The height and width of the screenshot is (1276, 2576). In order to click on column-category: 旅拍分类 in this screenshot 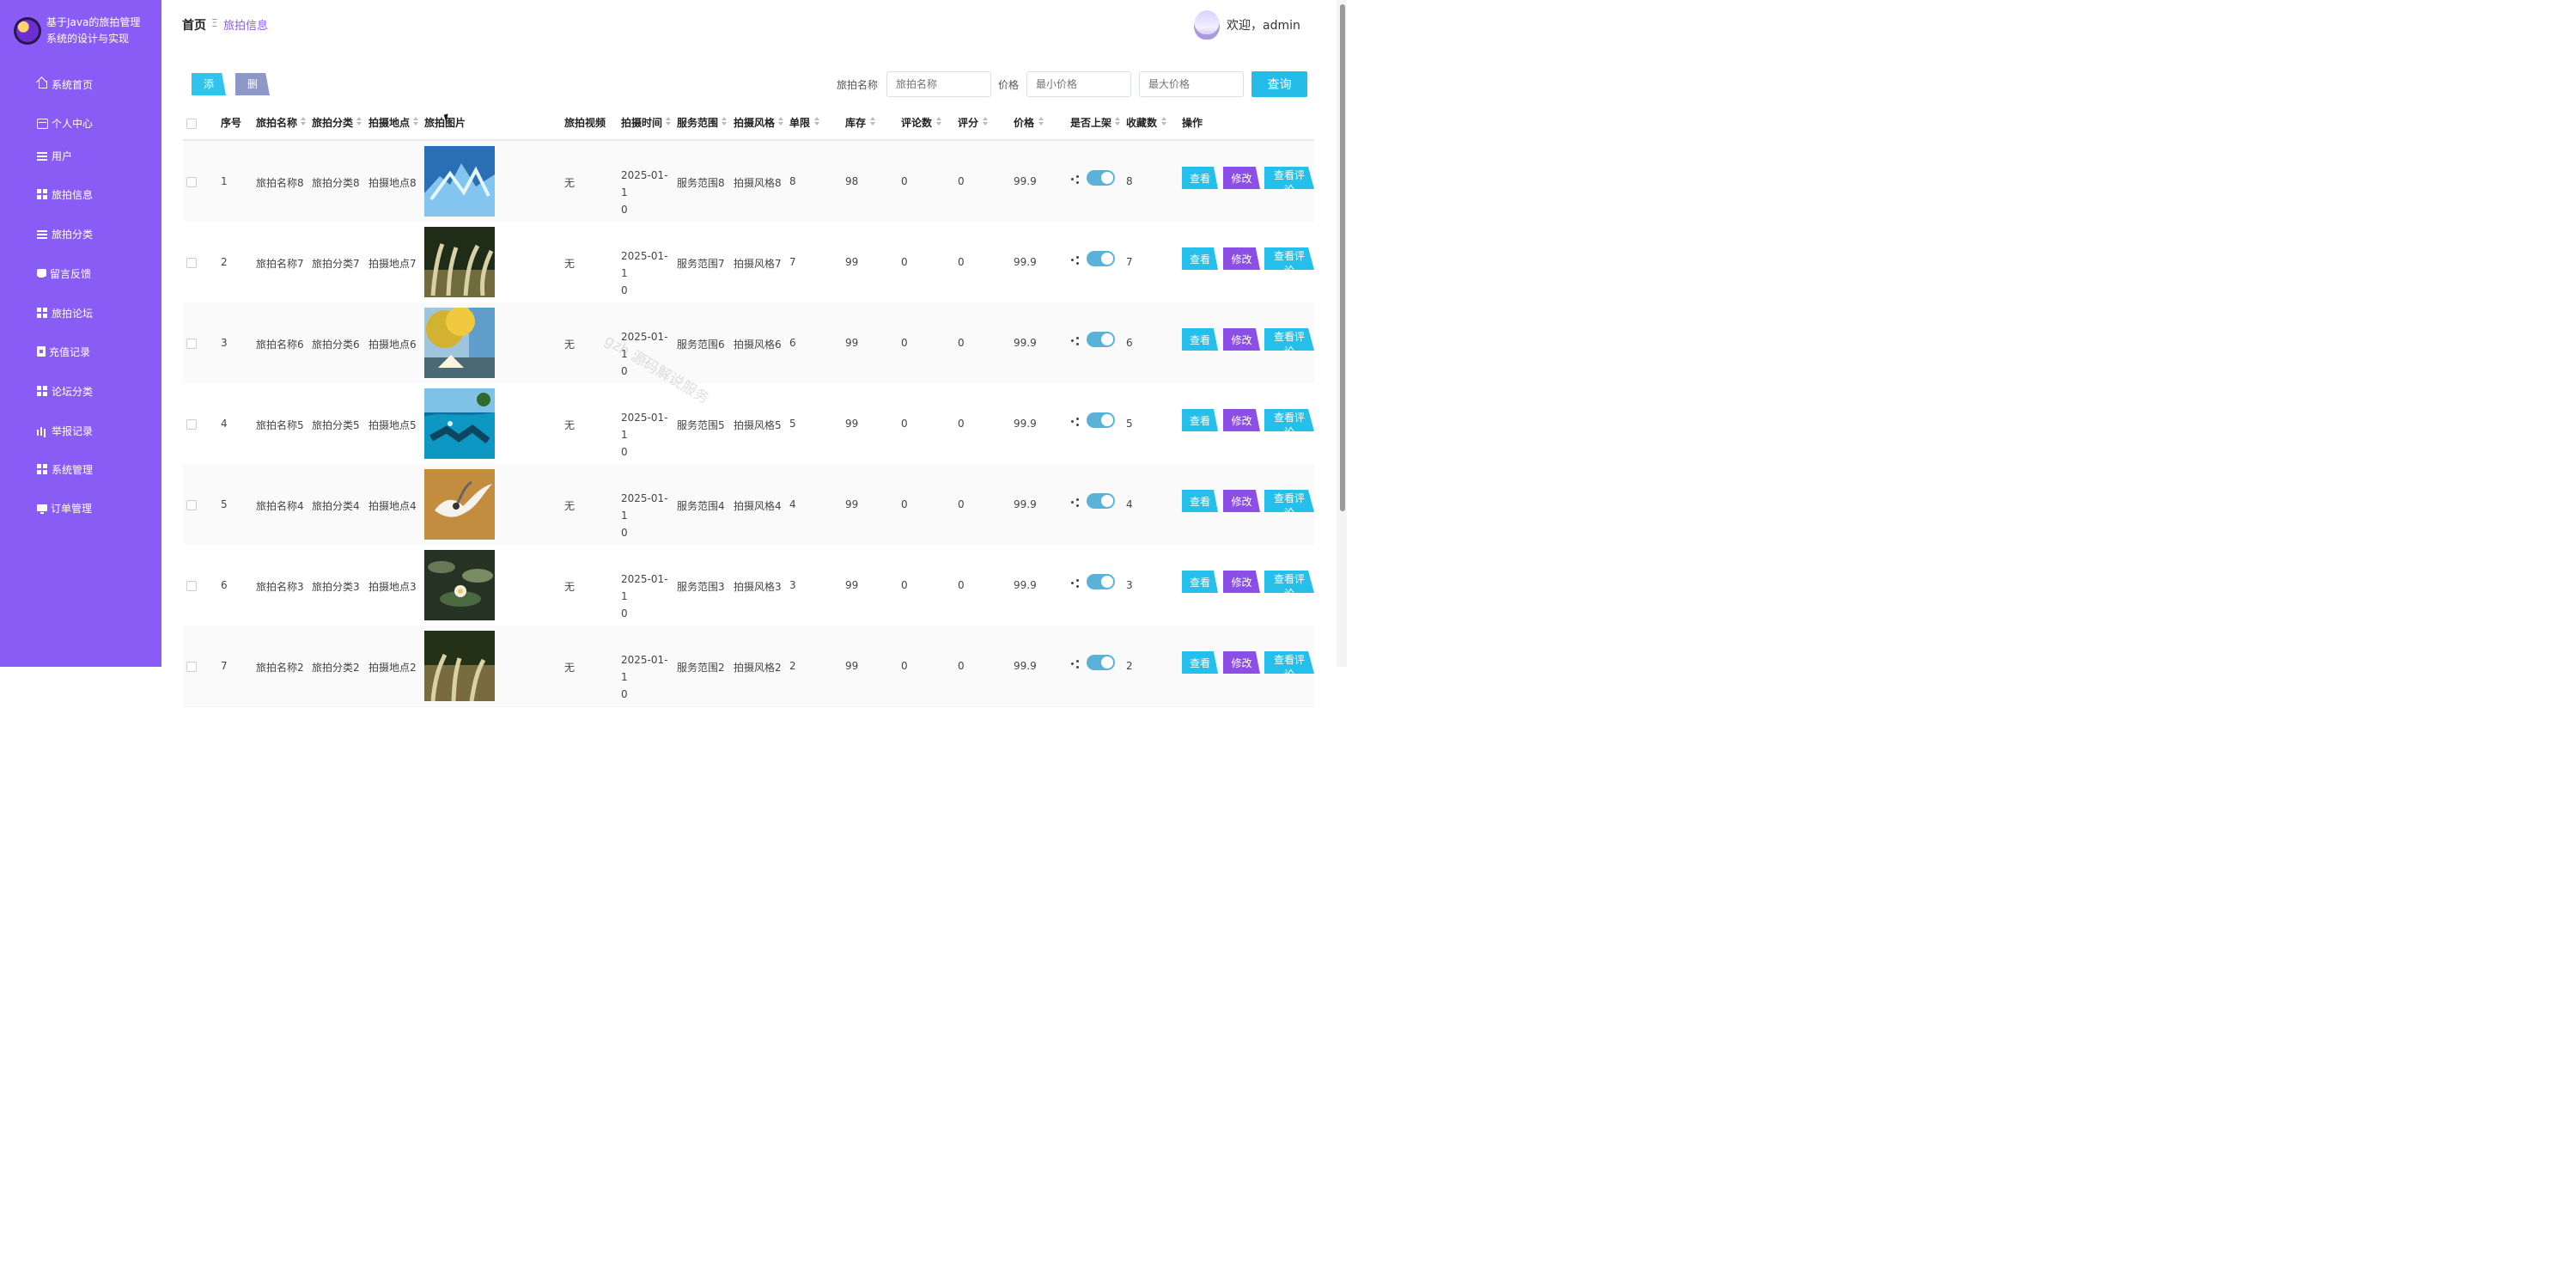, I will do `click(332, 122)`.